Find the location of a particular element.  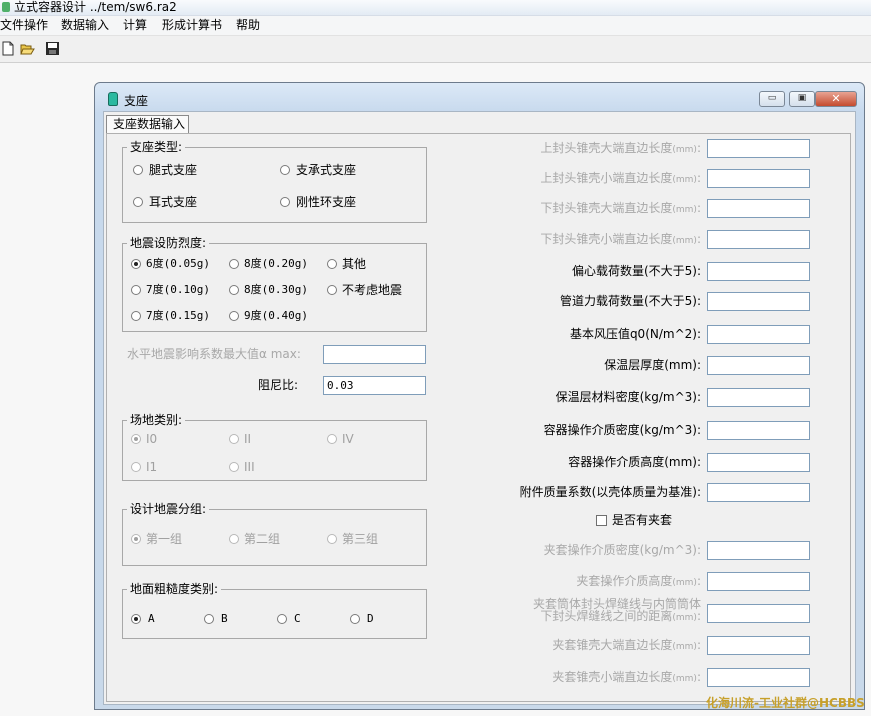

radio-label: 耳式支座 is located at coordinates (173, 202).